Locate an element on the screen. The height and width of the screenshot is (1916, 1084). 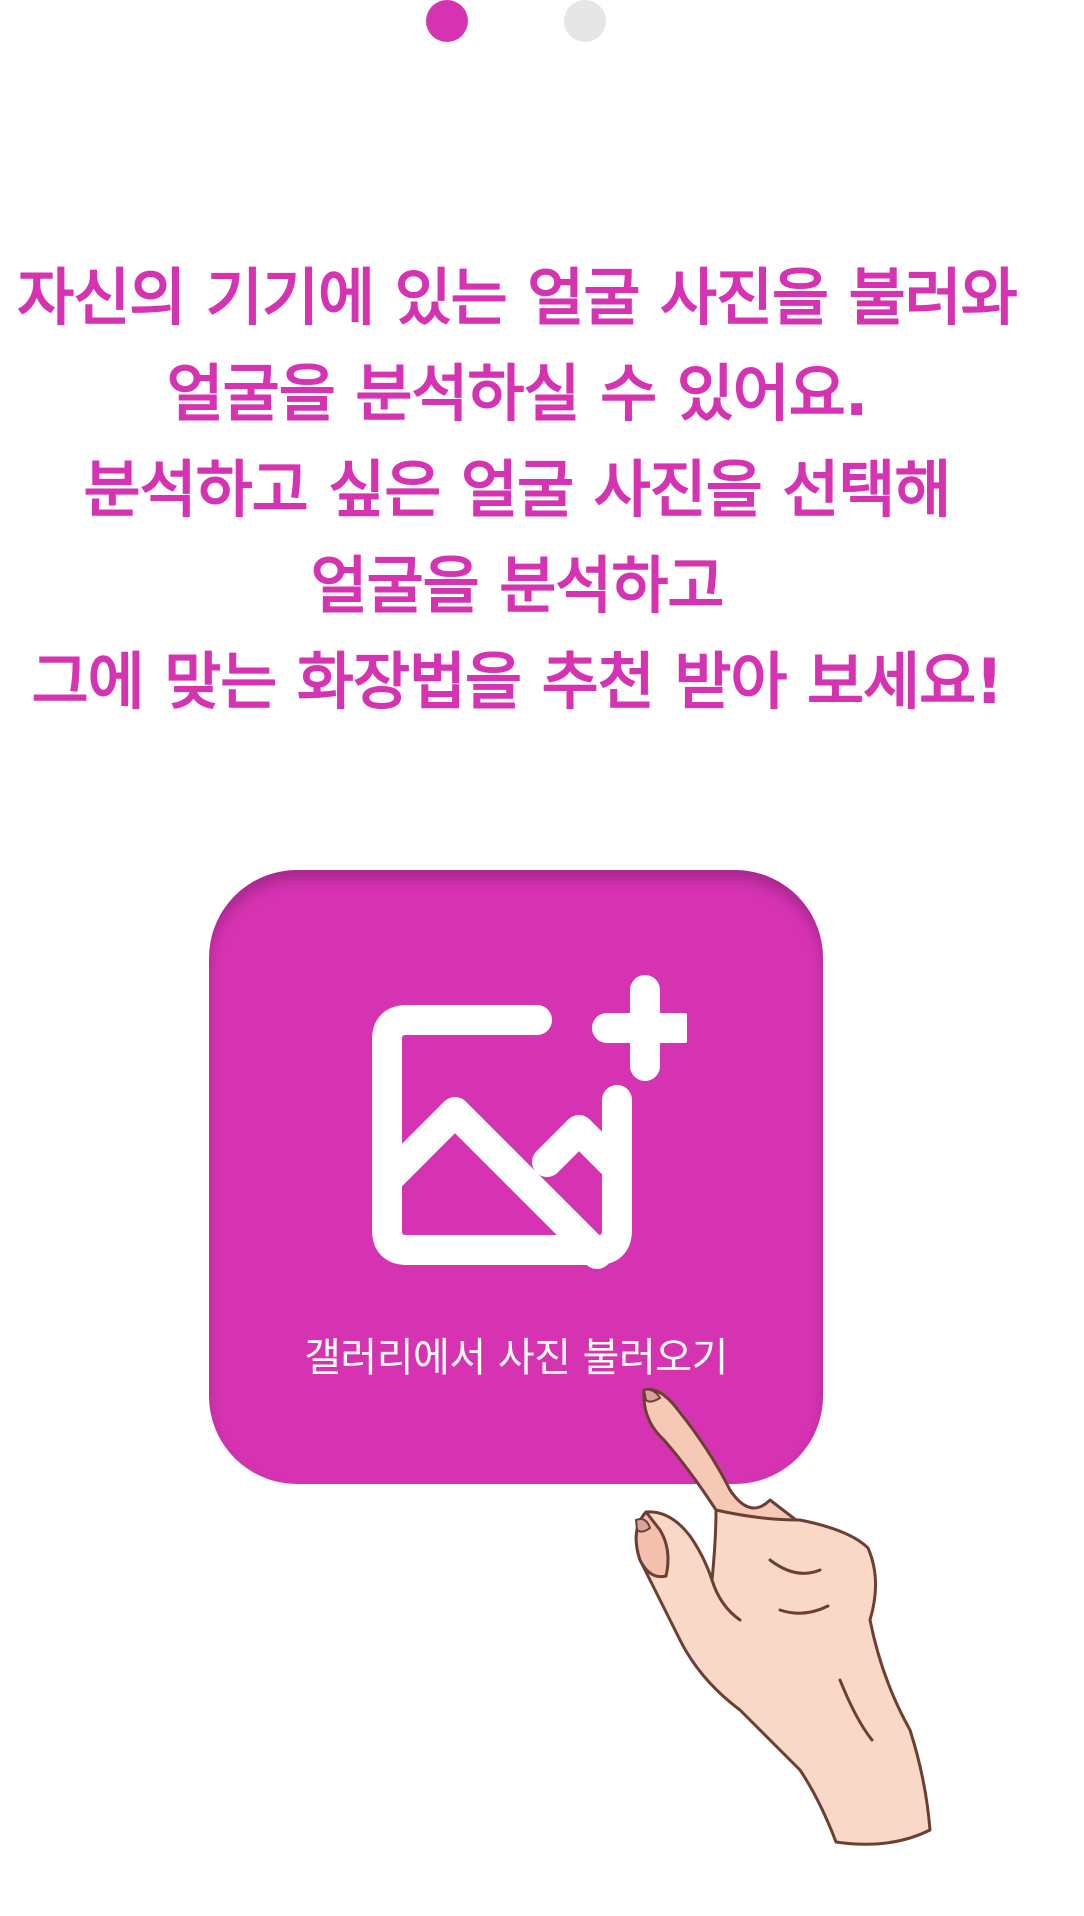
description-line-2: 얼굴을 분석하실 수 있어요. is located at coordinates (517, 393).